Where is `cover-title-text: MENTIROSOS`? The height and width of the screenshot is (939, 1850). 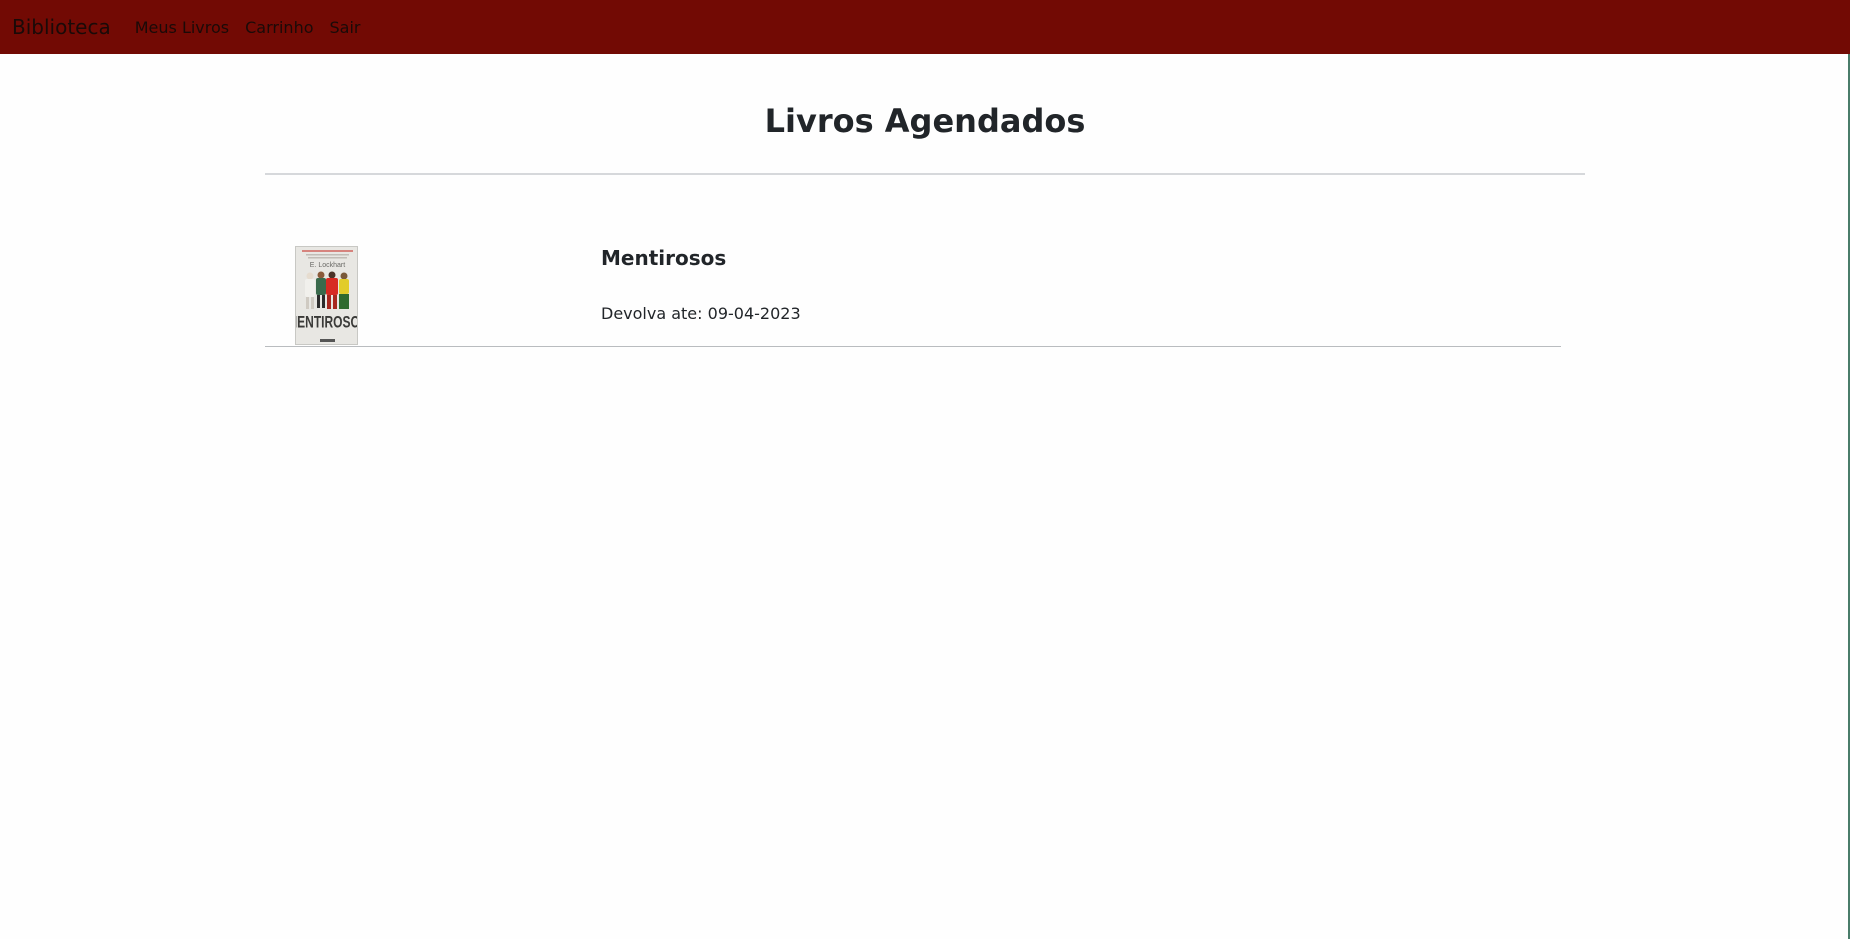
cover-title-text: MENTIROSOS is located at coordinates (327, 323).